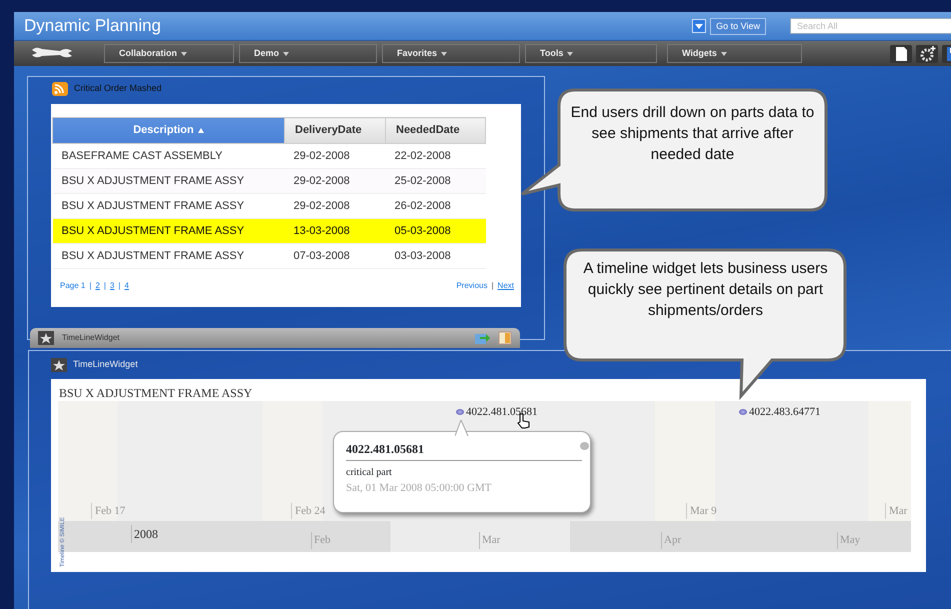 The image size is (951, 609). Describe the element at coordinates (784, 412) in the screenshot. I see `event-label: 4022.483.64771` at that location.